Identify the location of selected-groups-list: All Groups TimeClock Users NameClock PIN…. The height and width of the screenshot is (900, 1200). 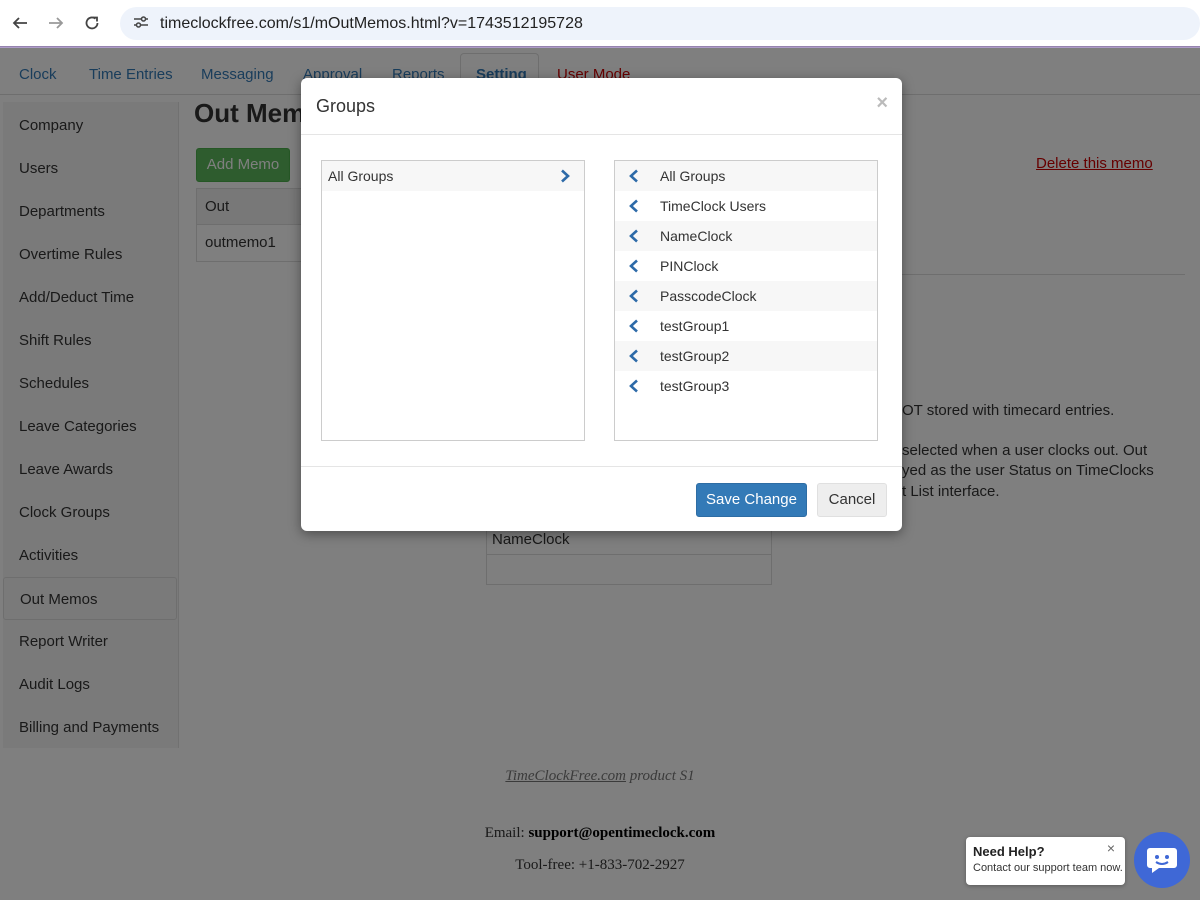
(746, 300).